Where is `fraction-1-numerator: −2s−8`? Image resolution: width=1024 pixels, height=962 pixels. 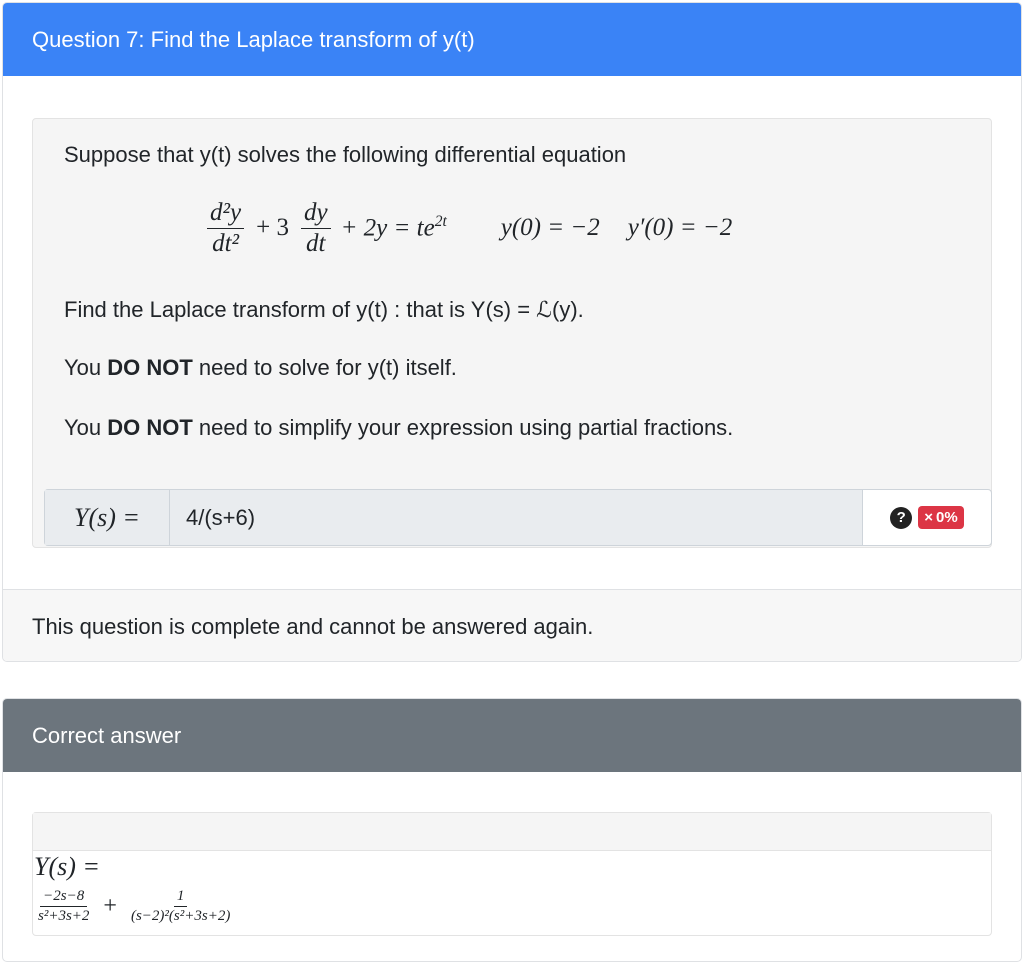
fraction-1-numerator: −2s−8 is located at coordinates (64, 897).